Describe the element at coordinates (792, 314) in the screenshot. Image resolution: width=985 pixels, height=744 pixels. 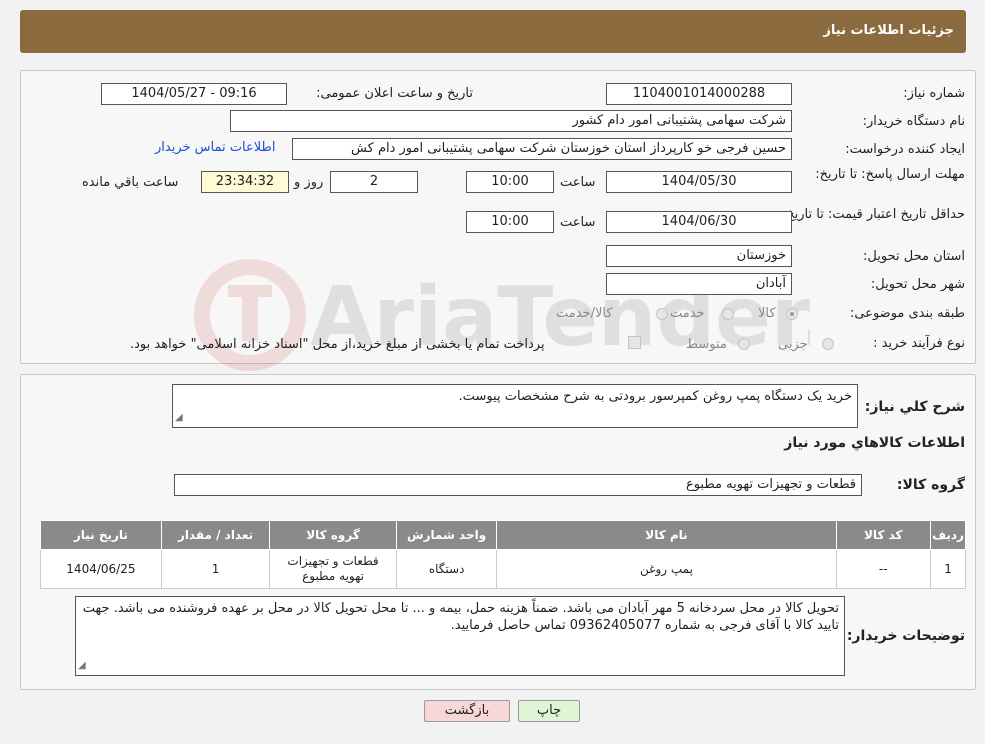
I see `category-radio-goods` at that location.